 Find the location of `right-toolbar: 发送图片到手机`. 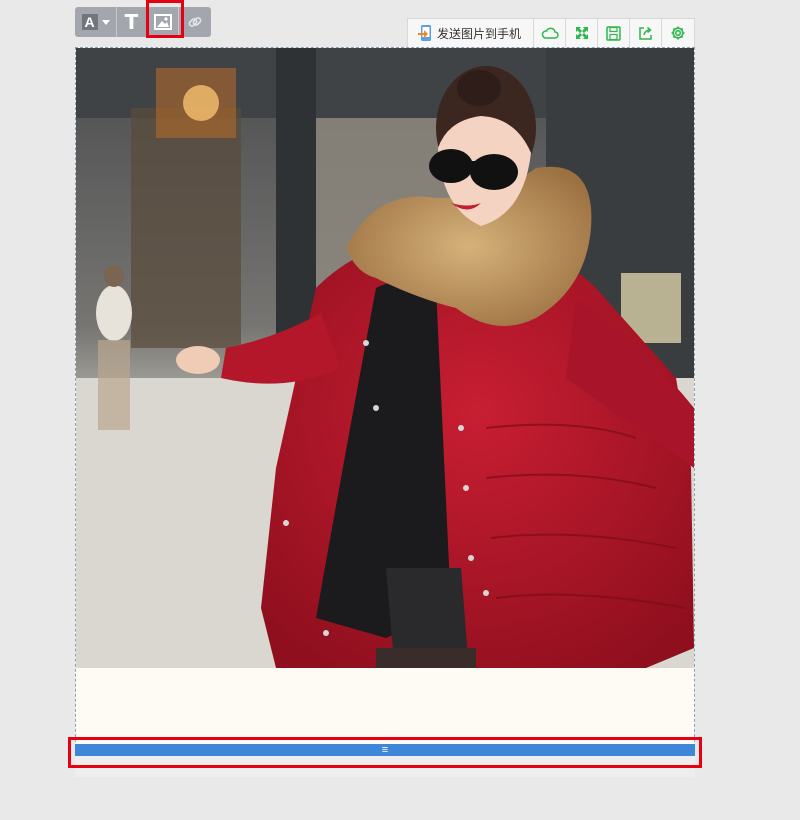

right-toolbar: 发送图片到手机 is located at coordinates (551, 33).